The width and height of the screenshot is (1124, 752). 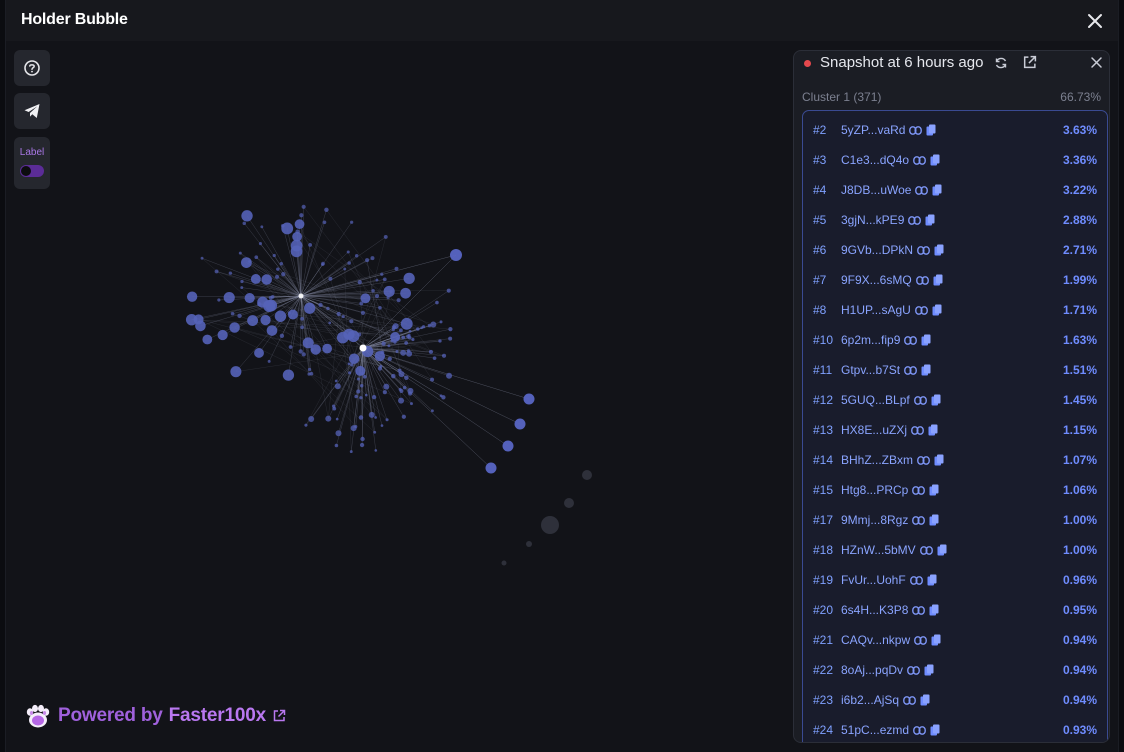 What do you see at coordinates (886, 370) in the screenshot?
I see `holder-address: Gtpv...b7St` at bounding box center [886, 370].